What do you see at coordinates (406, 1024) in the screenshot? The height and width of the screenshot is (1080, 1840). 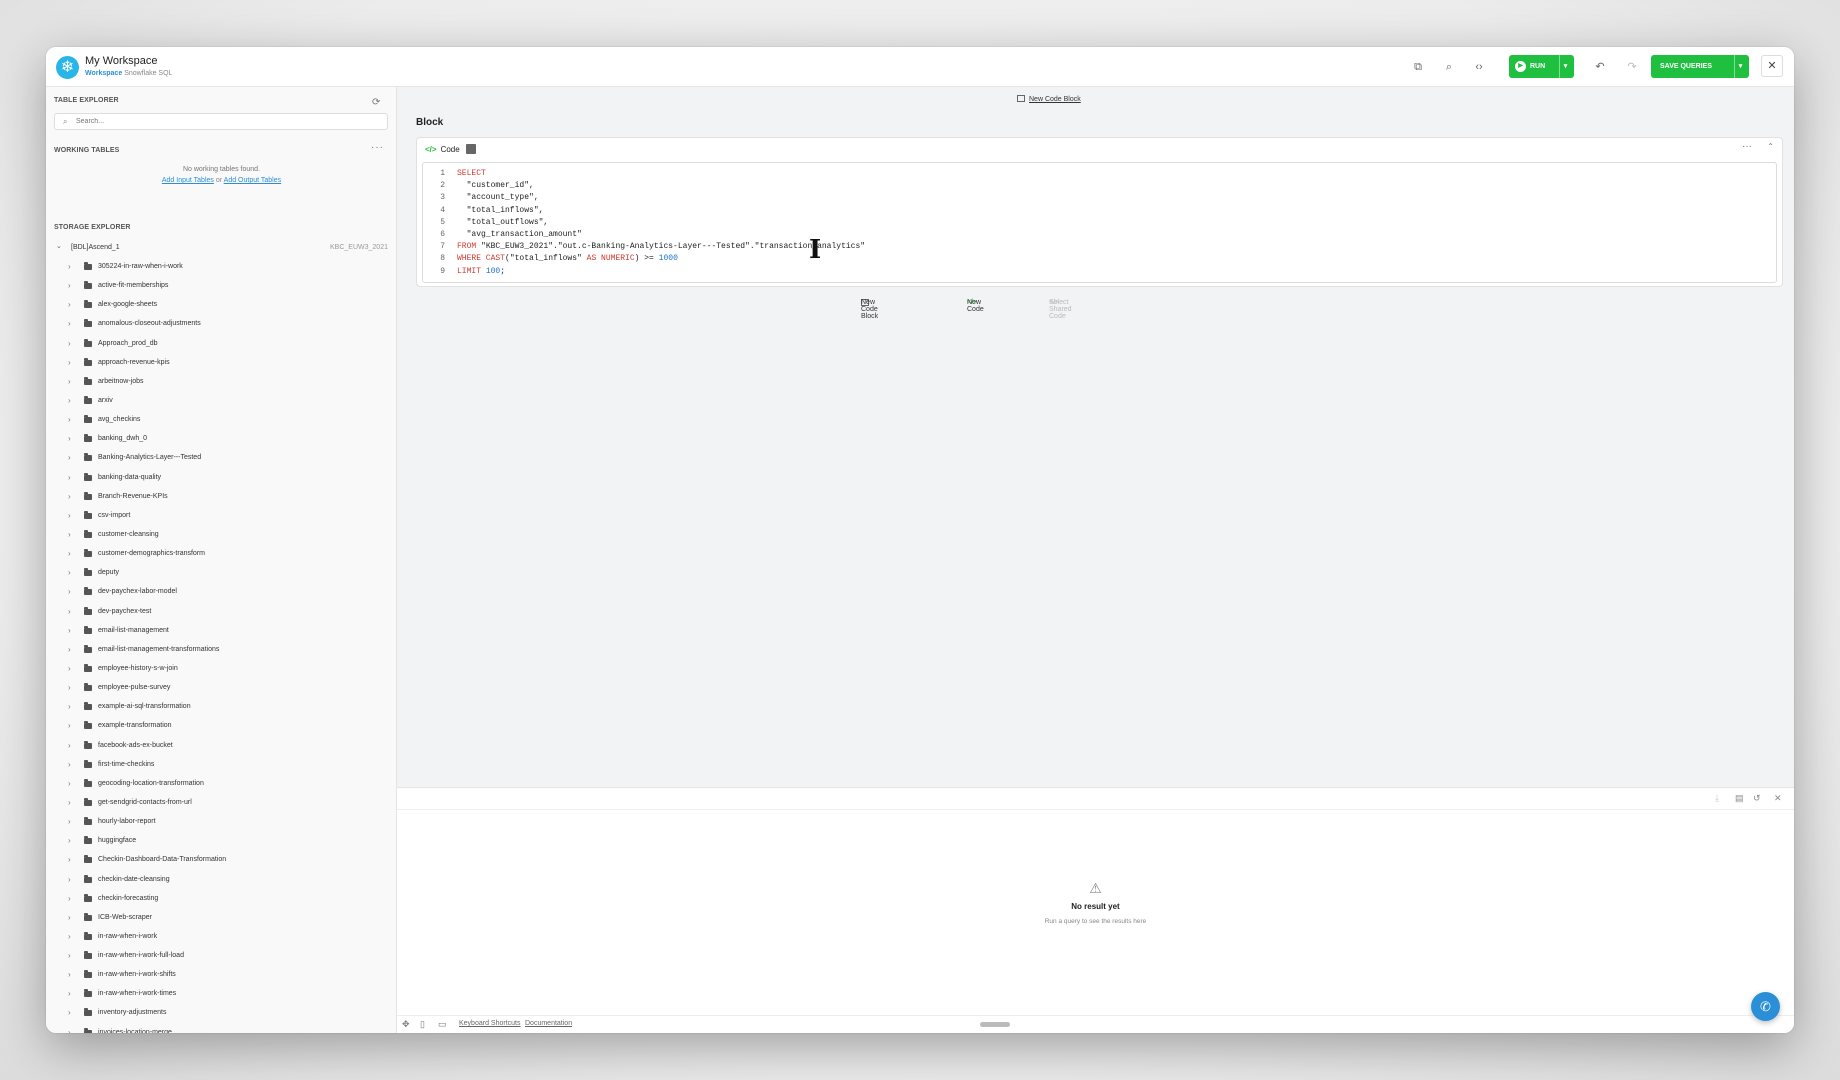 I see `move-icon: ✥` at bounding box center [406, 1024].